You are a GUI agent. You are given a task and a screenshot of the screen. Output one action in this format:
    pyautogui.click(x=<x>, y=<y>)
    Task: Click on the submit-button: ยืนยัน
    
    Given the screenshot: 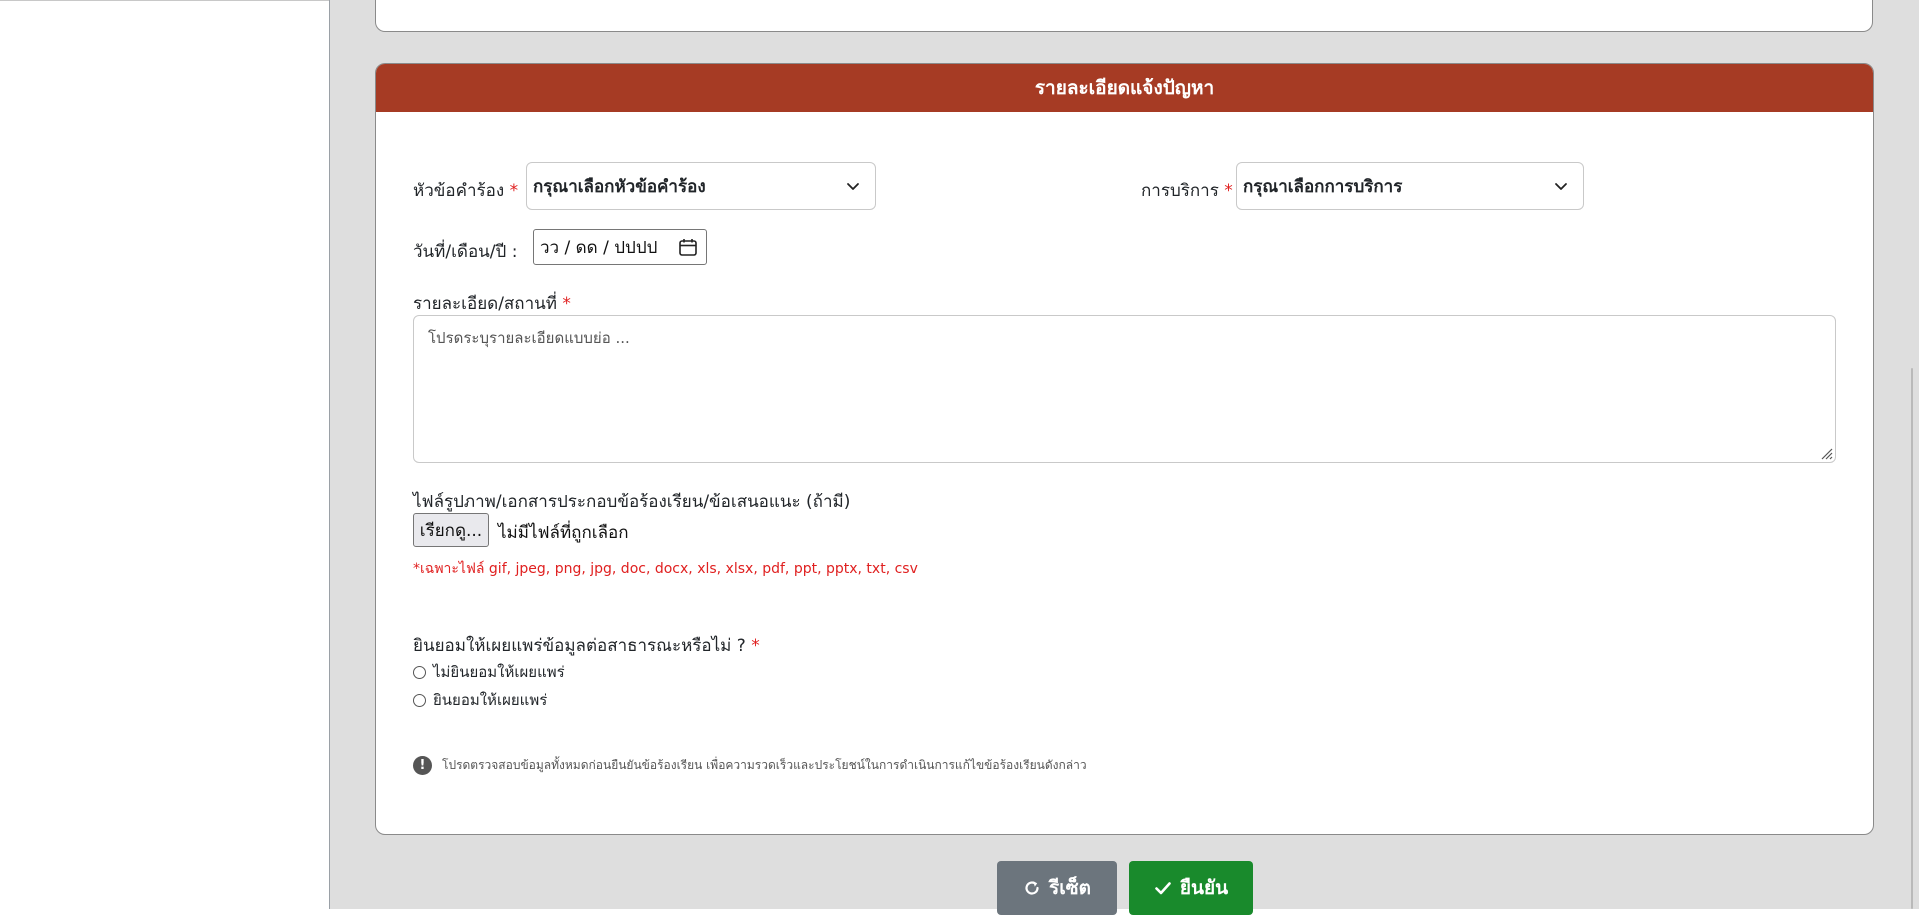 What is the action you would take?
    pyautogui.click(x=1191, y=888)
    